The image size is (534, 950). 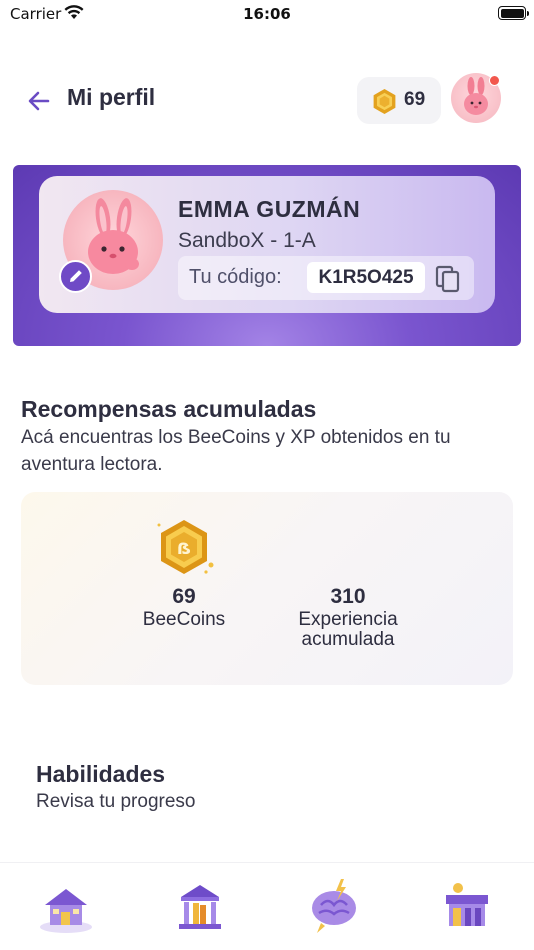 What do you see at coordinates (513, 13) in the screenshot?
I see `battery-icon` at bounding box center [513, 13].